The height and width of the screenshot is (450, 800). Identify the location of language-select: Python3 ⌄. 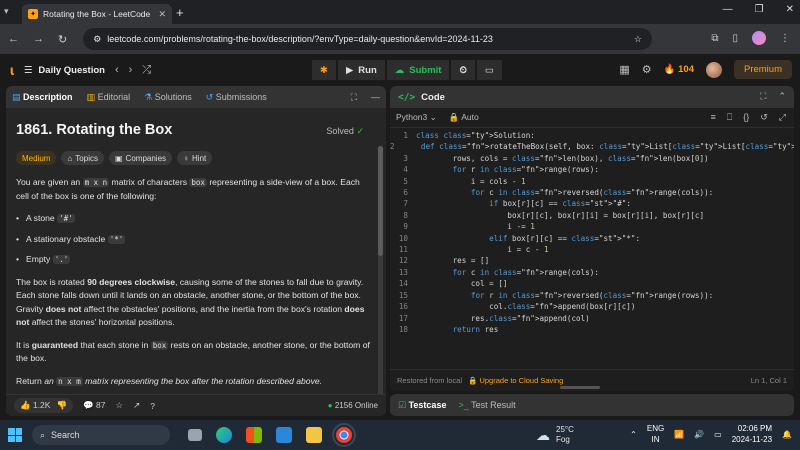
(416, 117).